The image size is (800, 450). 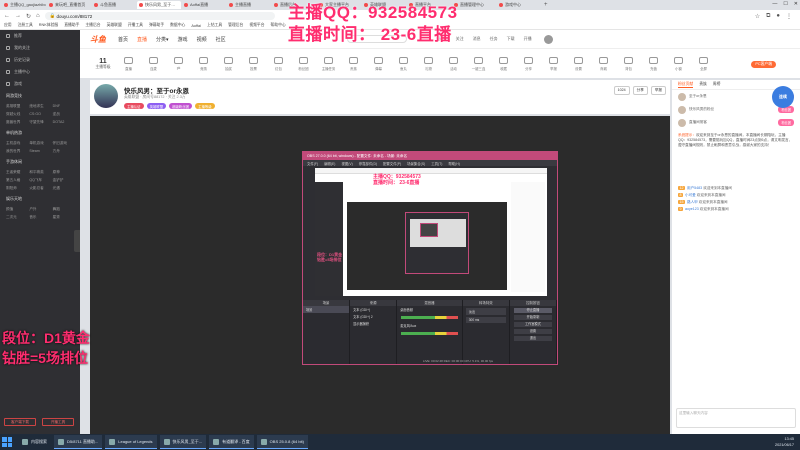 I want to click on reload-icon: ↻, so click(x=28, y=16).